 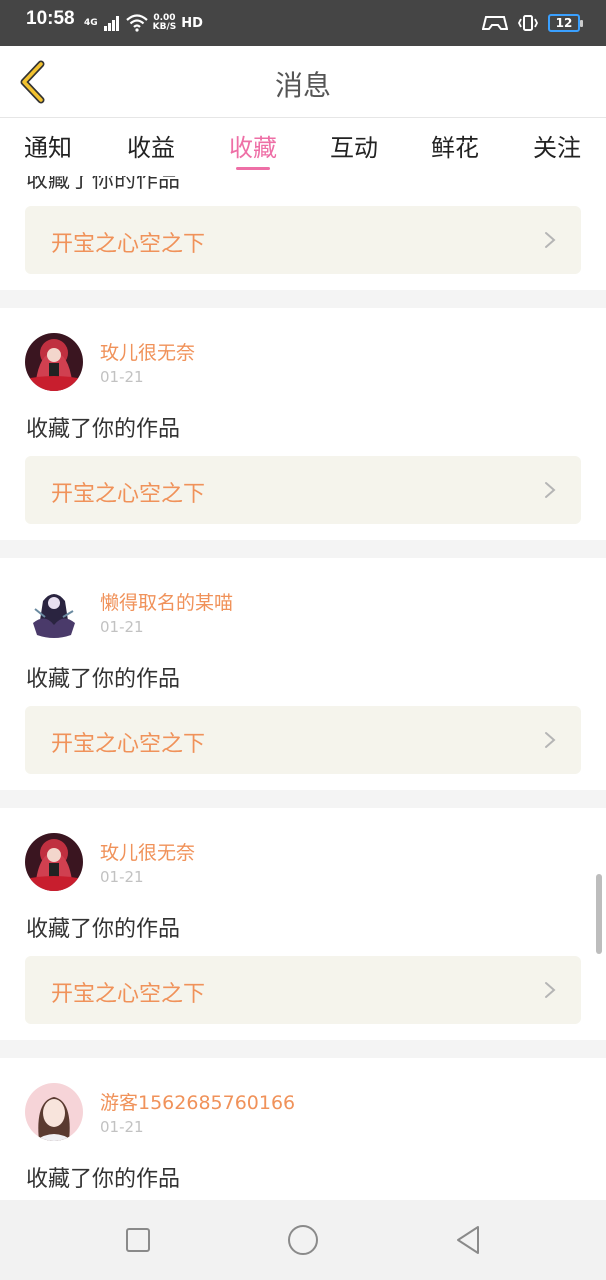 I want to click on status-icons-left: 4G 0.00 KB/S HD, so click(x=143, y=23).